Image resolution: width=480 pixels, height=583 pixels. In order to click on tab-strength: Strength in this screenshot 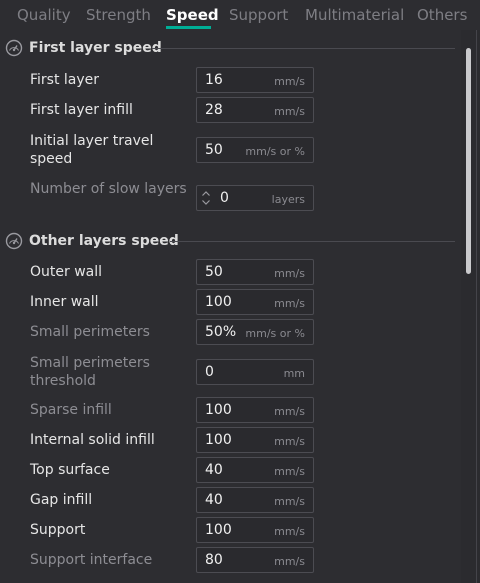, I will do `click(118, 15)`.